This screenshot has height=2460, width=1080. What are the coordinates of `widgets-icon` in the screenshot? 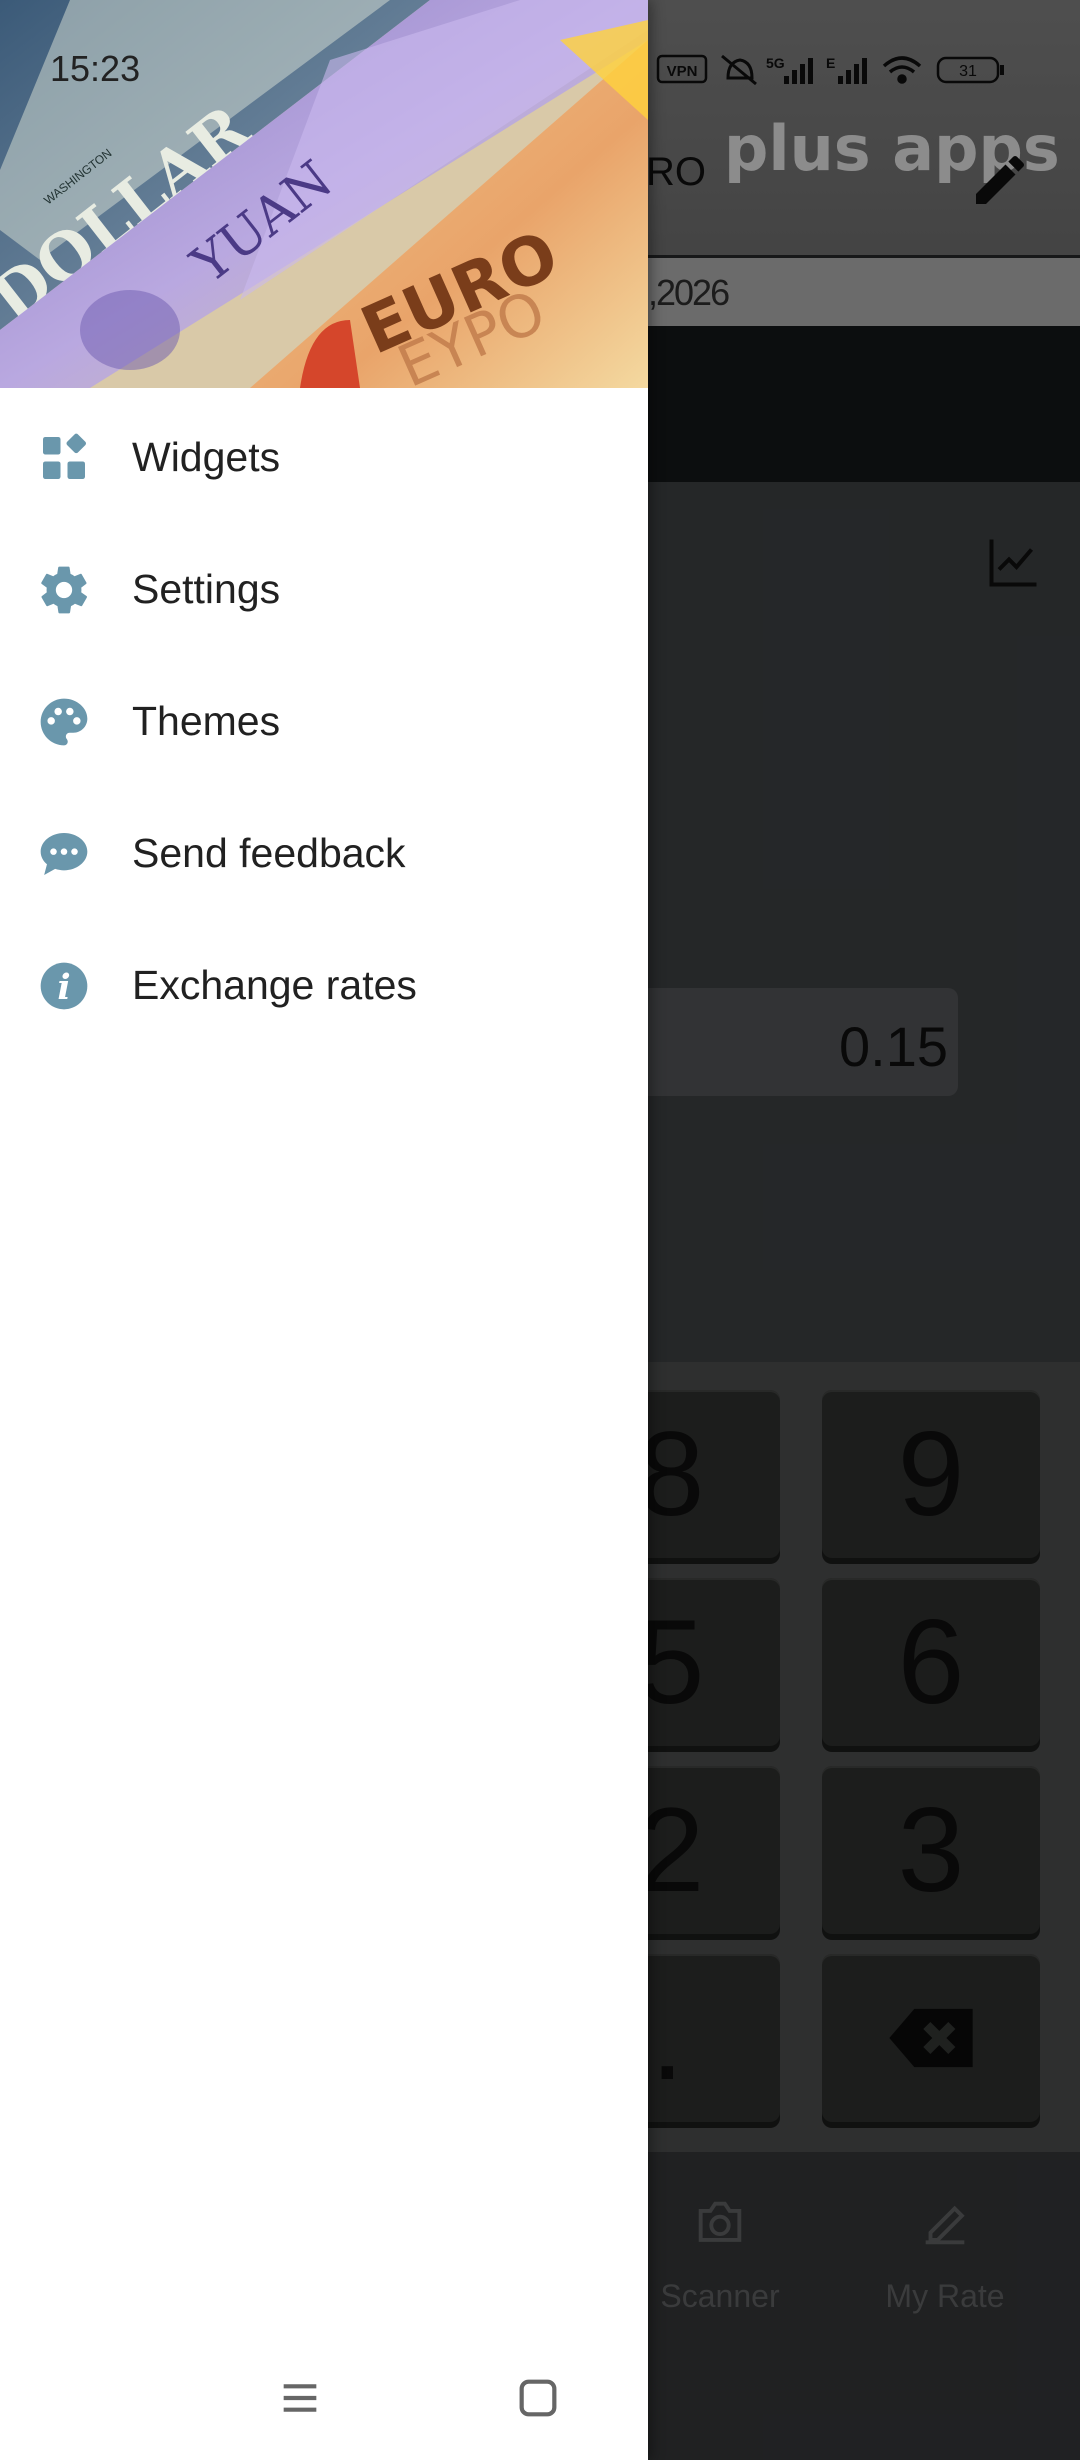 It's located at (65, 456).